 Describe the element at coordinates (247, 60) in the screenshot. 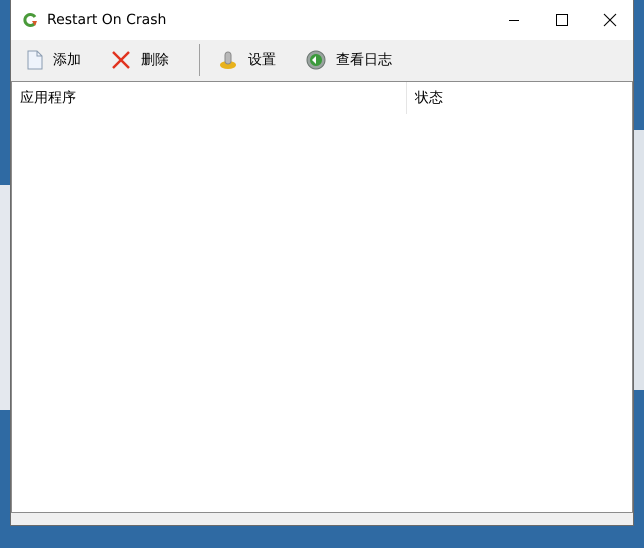

I see `toolbar-button: 设置` at that location.